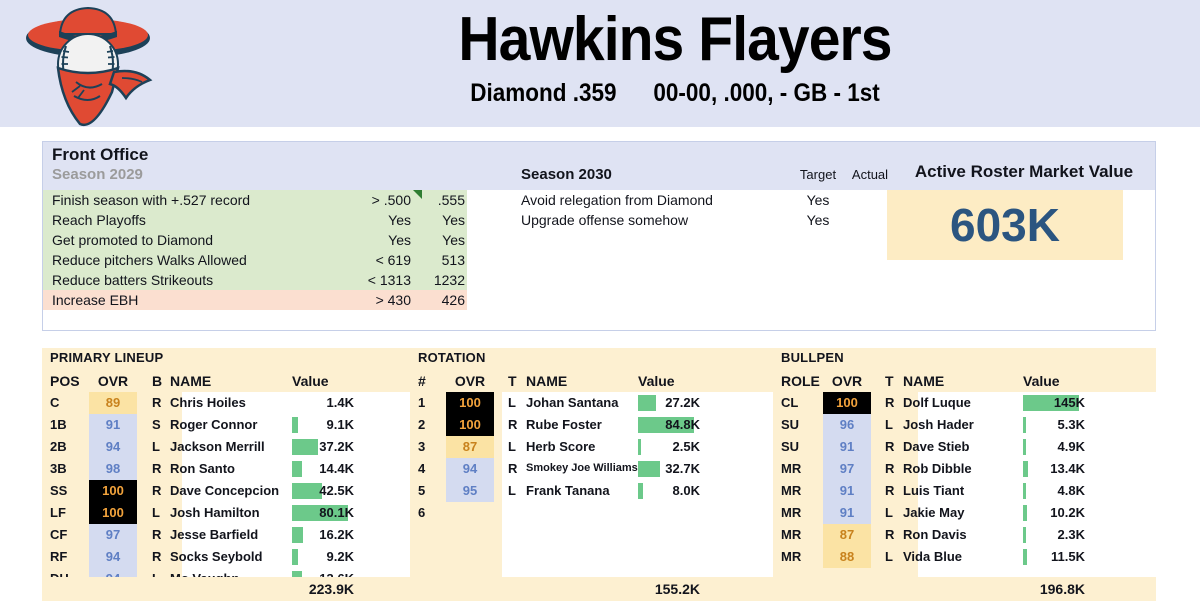  I want to click on row-player-name: Dave Concepcion, so click(224, 490).